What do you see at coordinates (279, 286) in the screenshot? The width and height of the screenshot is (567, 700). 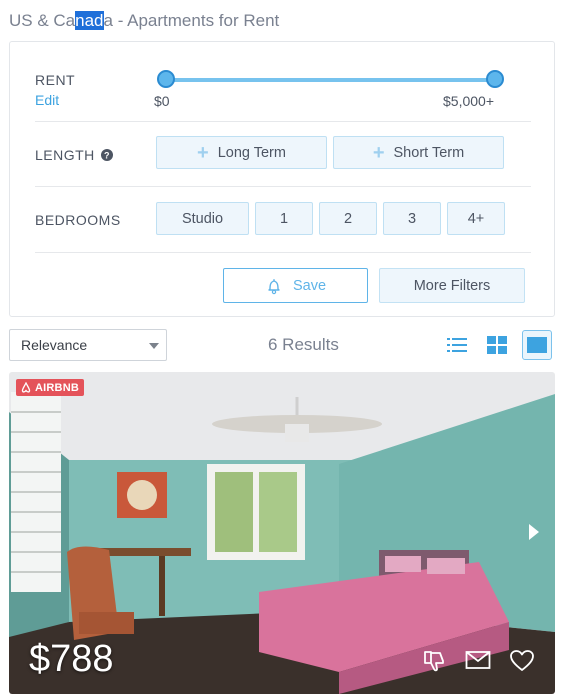 I see `bell-icon` at bounding box center [279, 286].